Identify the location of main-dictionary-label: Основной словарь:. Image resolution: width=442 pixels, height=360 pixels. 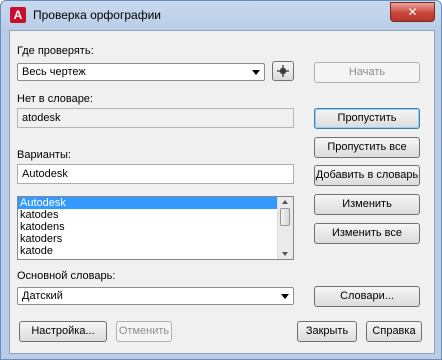
(66, 276).